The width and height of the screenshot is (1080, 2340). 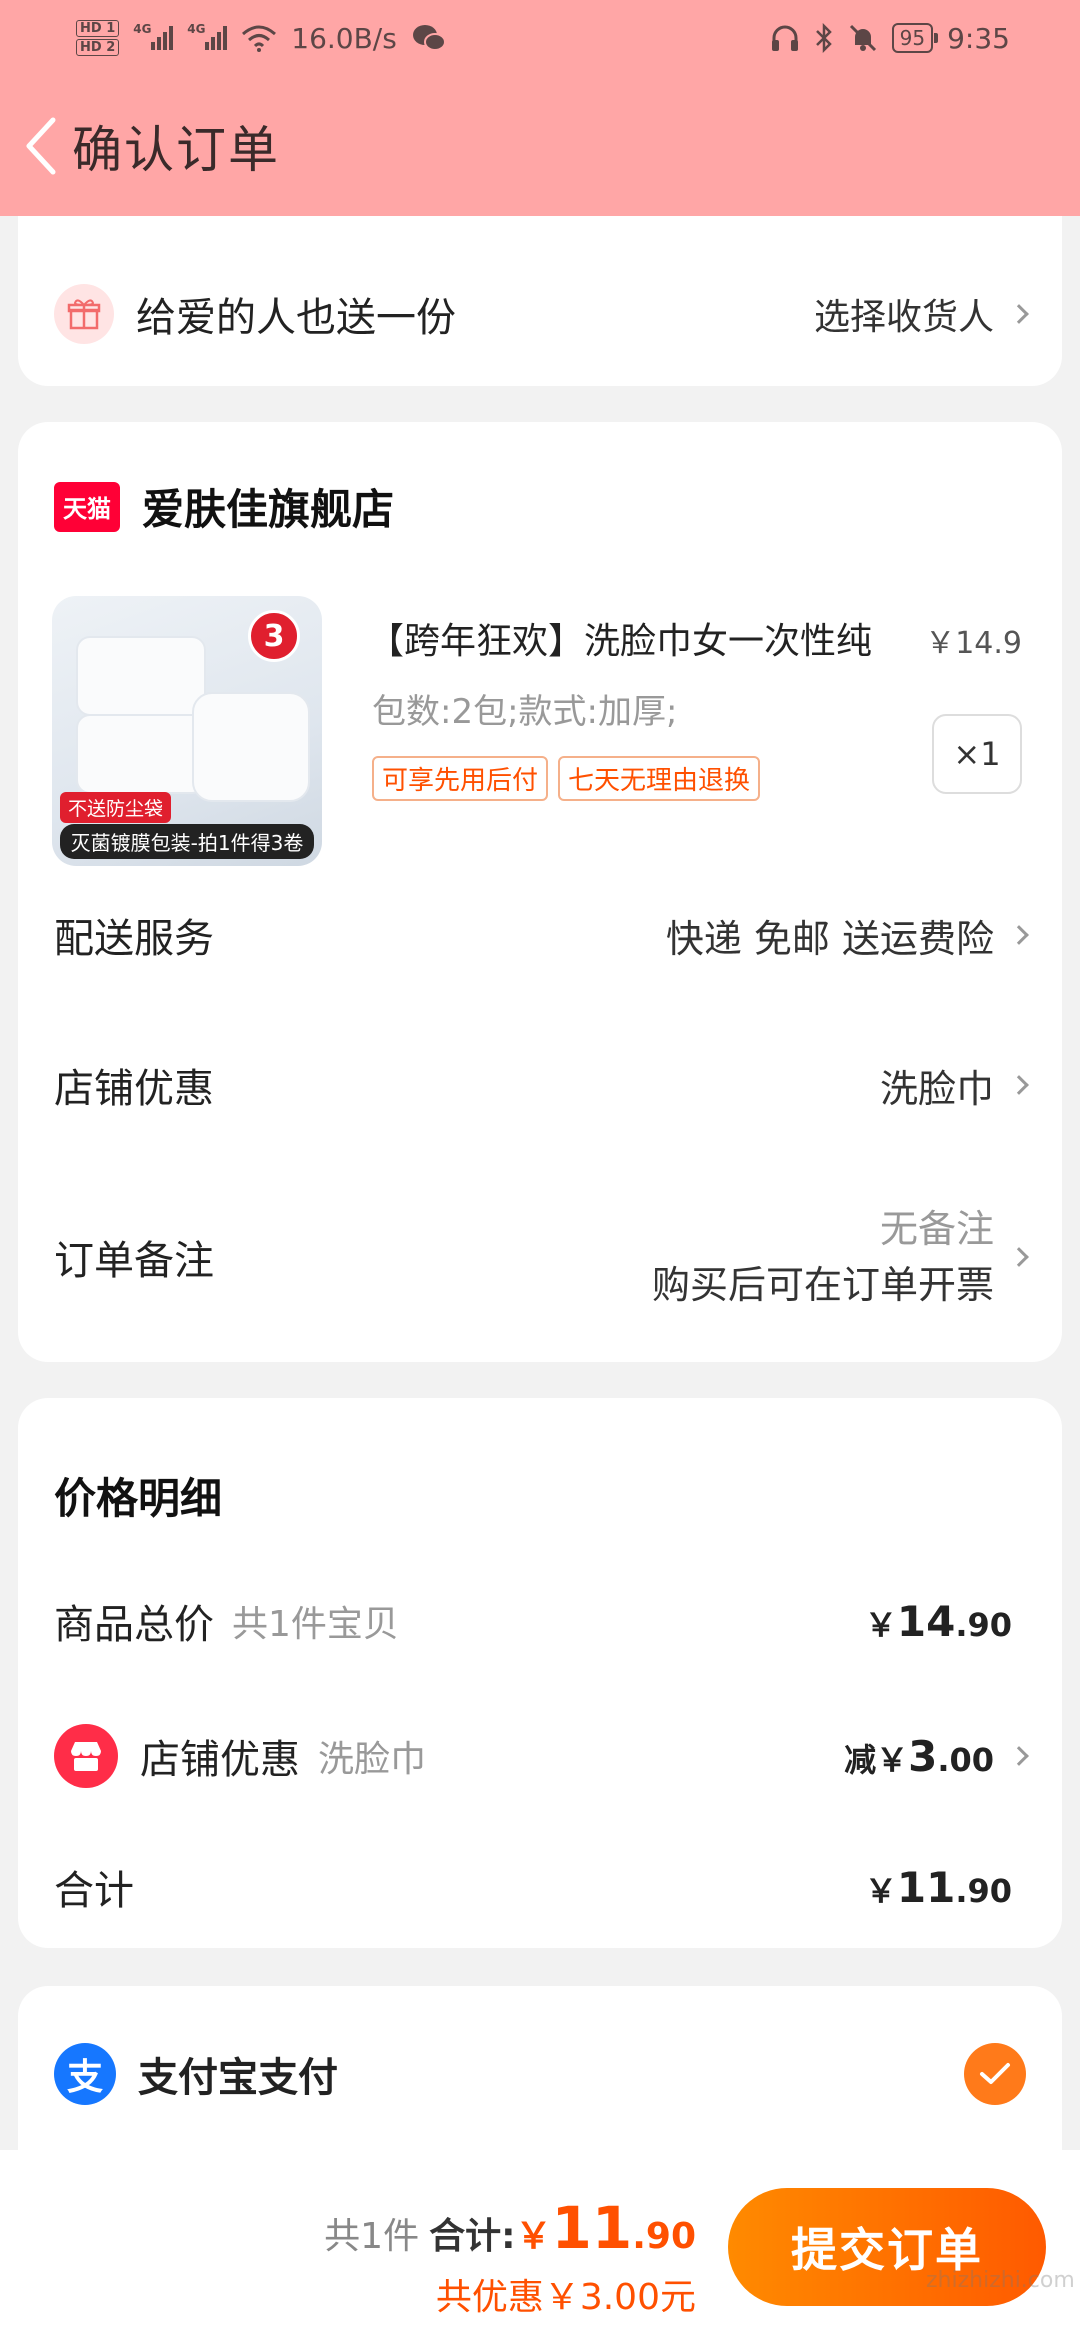 What do you see at coordinates (40, 146) in the screenshot?
I see `back-arrow-icon` at bounding box center [40, 146].